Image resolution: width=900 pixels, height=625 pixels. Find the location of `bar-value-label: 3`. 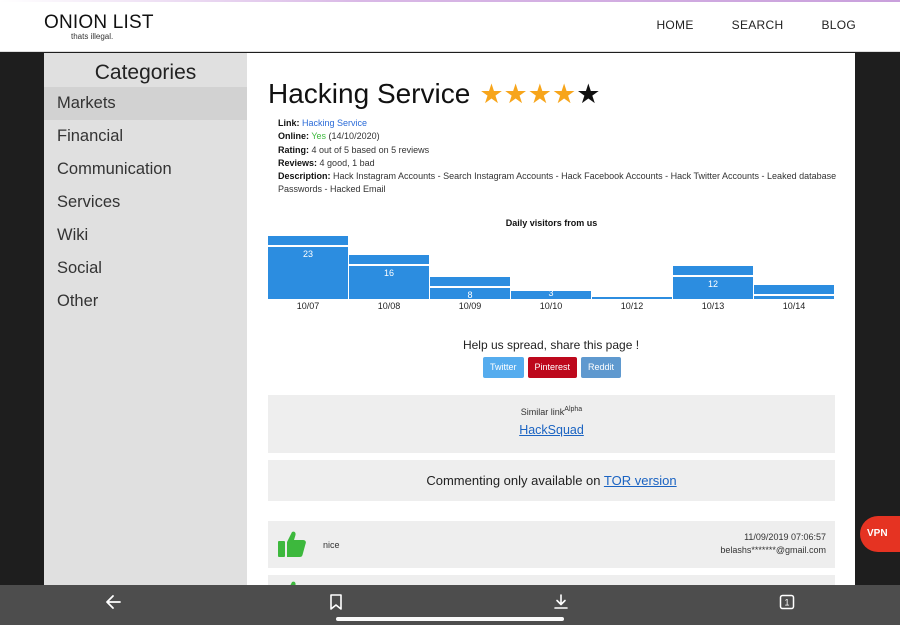

bar-value-label: 3 is located at coordinates (551, 292).